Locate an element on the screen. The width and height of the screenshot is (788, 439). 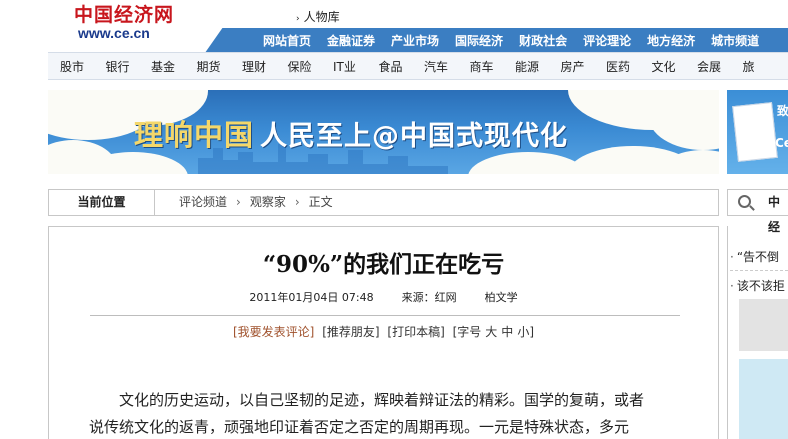
font-size-small-button: 小] is located at coordinates (525, 332).